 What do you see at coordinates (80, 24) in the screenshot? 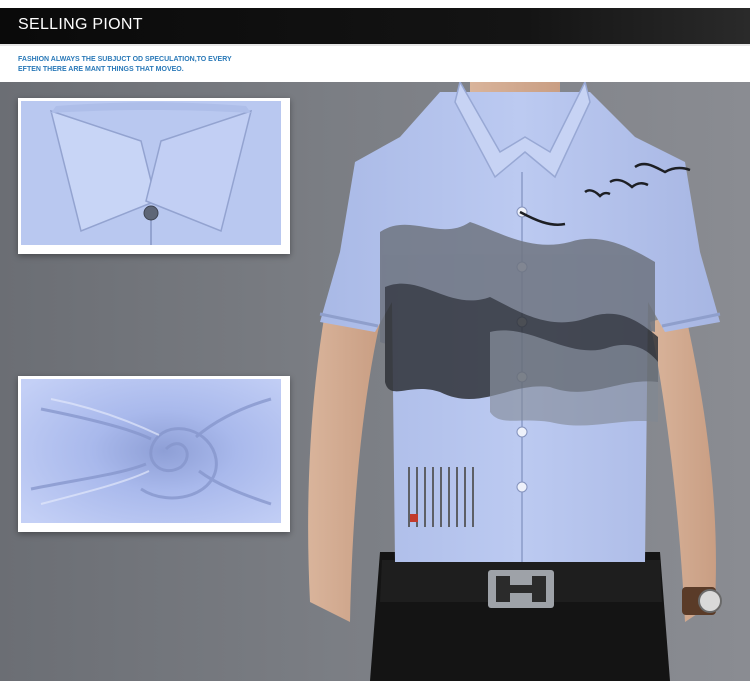
I see `section-title: SELLING PIONT` at bounding box center [80, 24].